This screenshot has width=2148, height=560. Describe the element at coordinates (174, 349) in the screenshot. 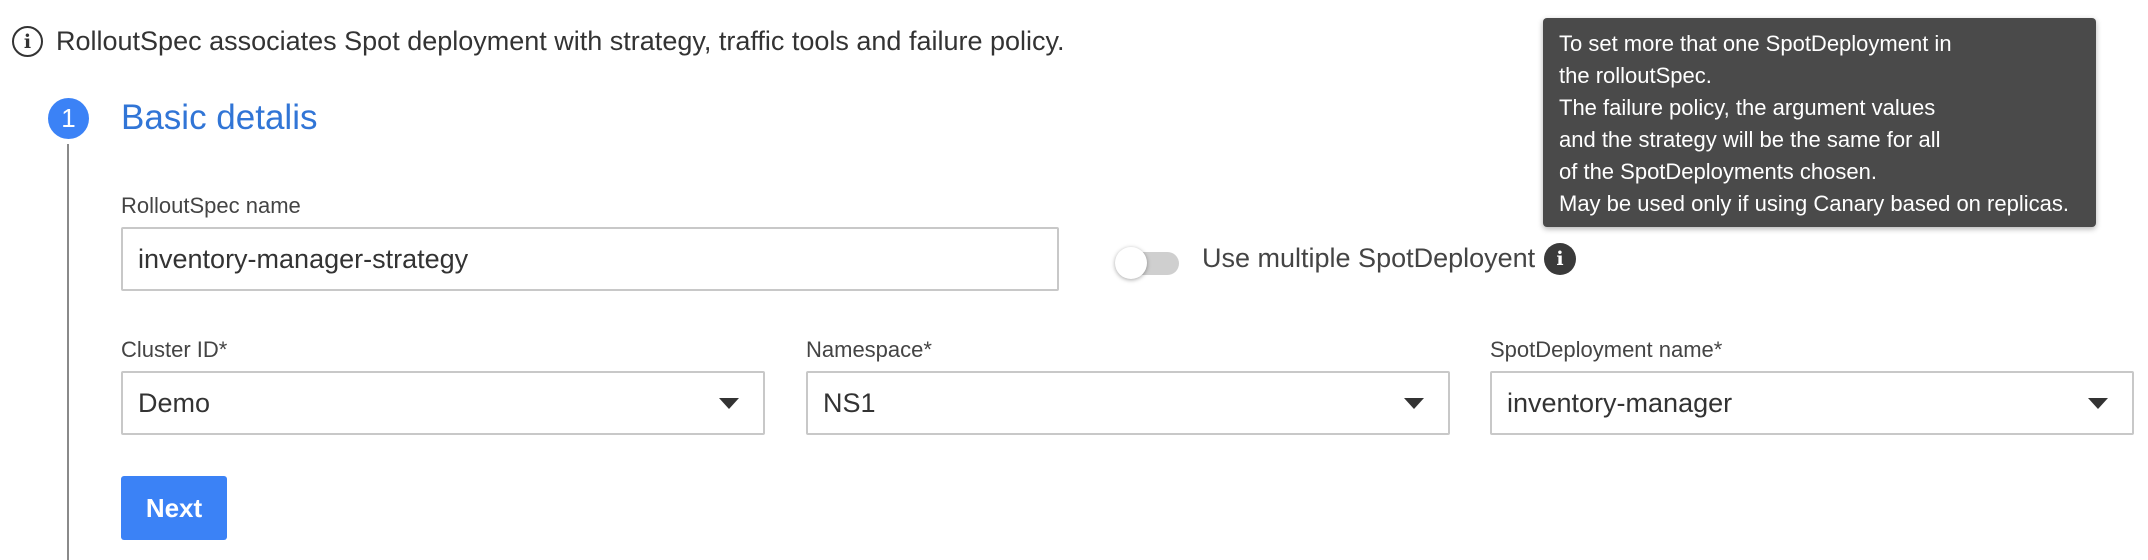

I see `cluster-id-label: Cluster ID*` at that location.